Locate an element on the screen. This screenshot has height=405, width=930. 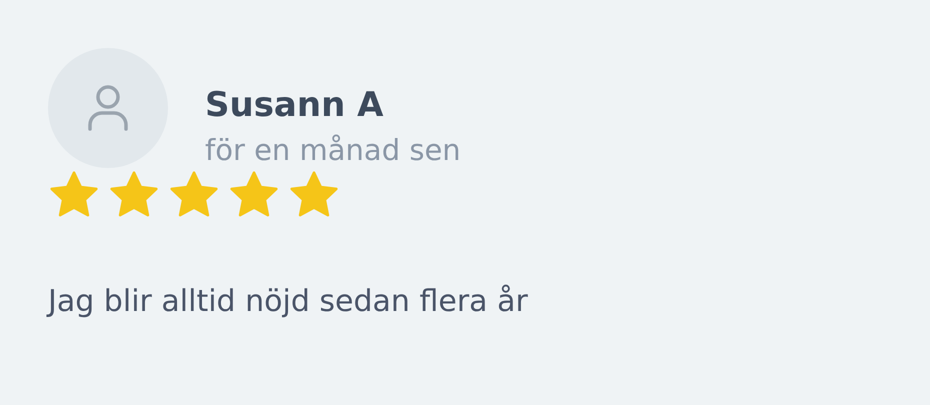
person-icon is located at coordinates (108, 108).